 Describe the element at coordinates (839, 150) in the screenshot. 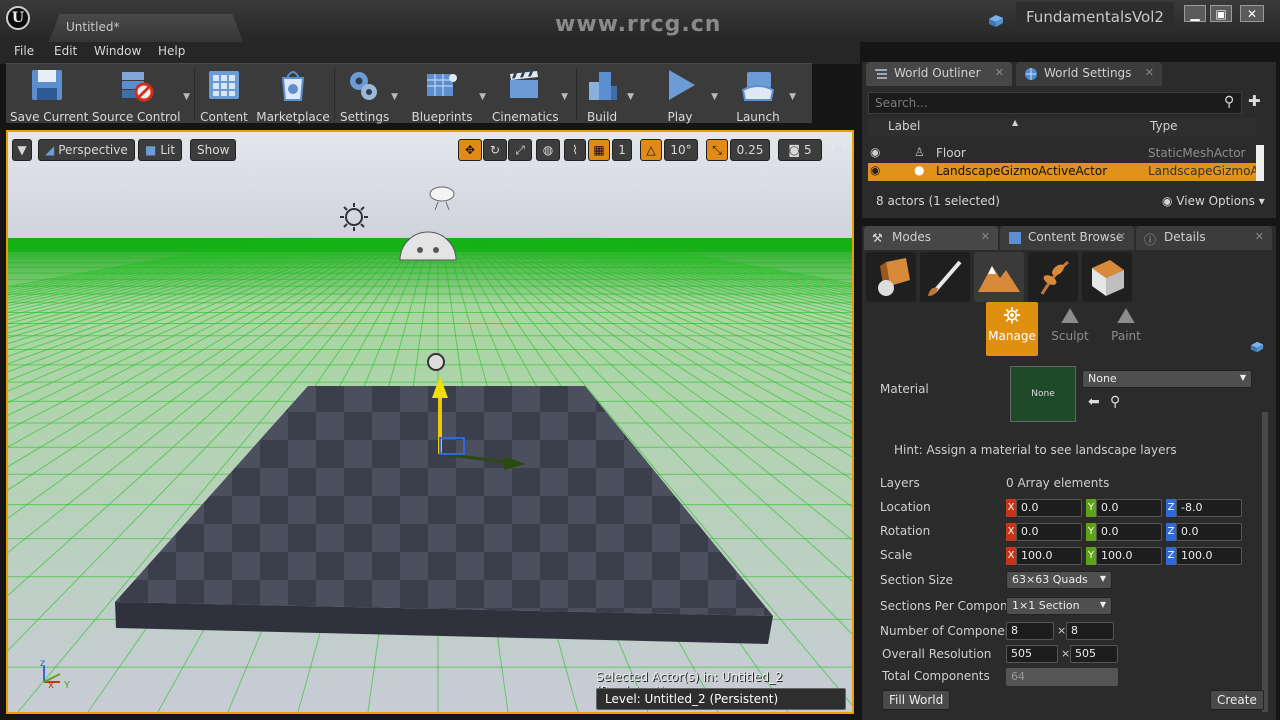

I see `maximize-viewport-button: ▫` at that location.